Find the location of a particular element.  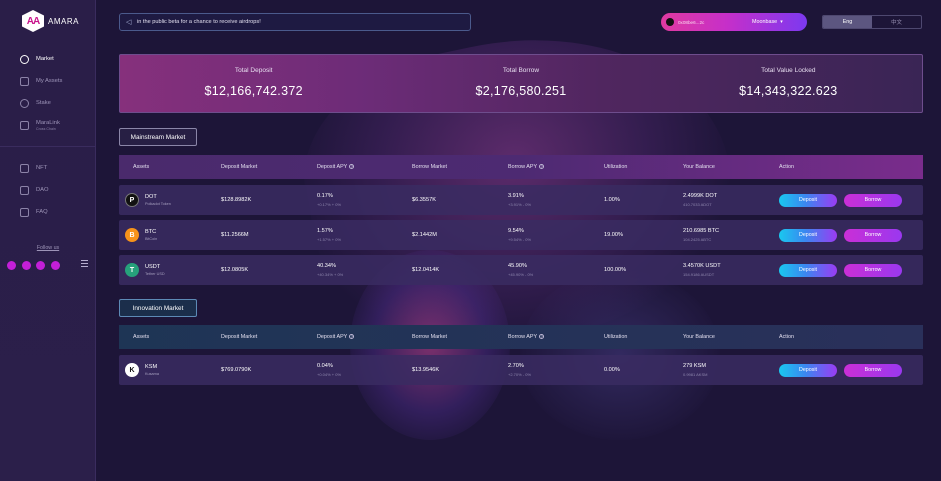

twitter-icon is located at coordinates (11, 265).